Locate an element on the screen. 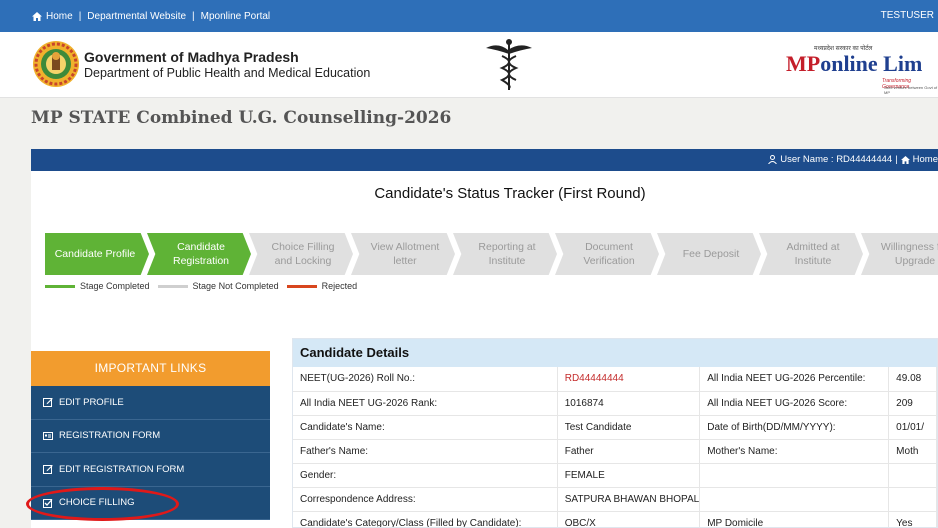 This screenshot has height=528, width=938. row-value: 209 is located at coordinates (912, 403).